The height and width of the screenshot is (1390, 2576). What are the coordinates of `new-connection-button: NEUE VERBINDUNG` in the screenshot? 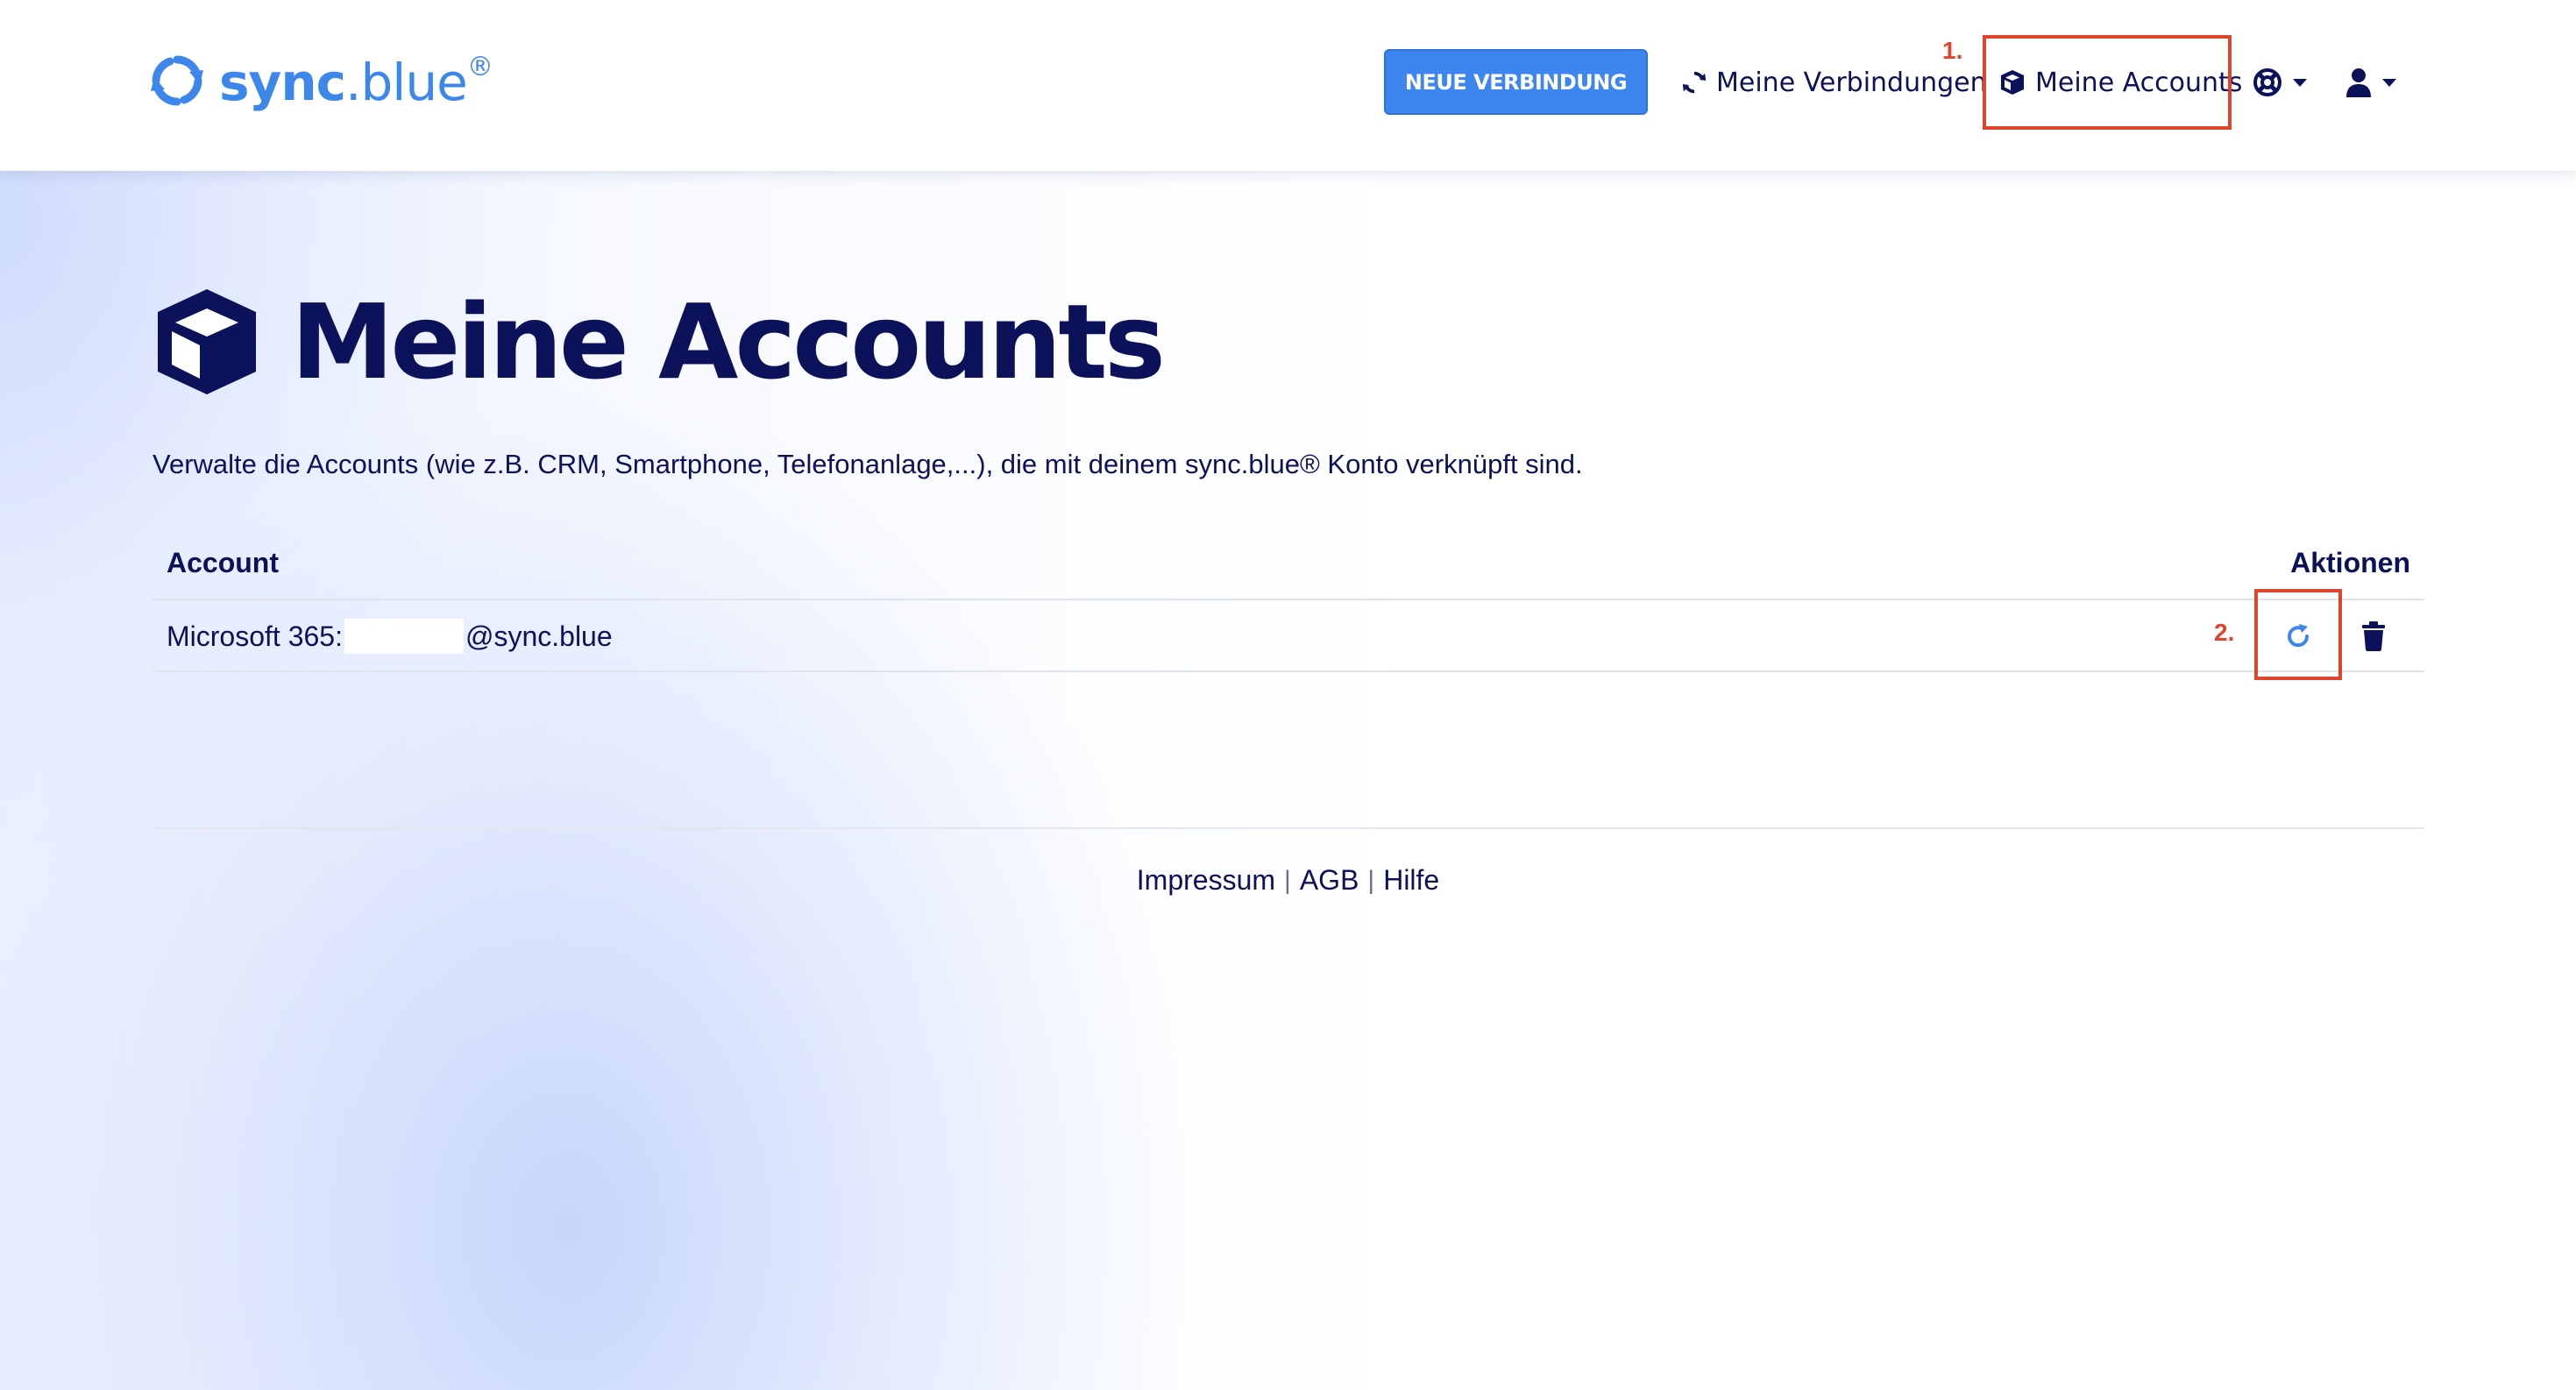 It's located at (1516, 82).